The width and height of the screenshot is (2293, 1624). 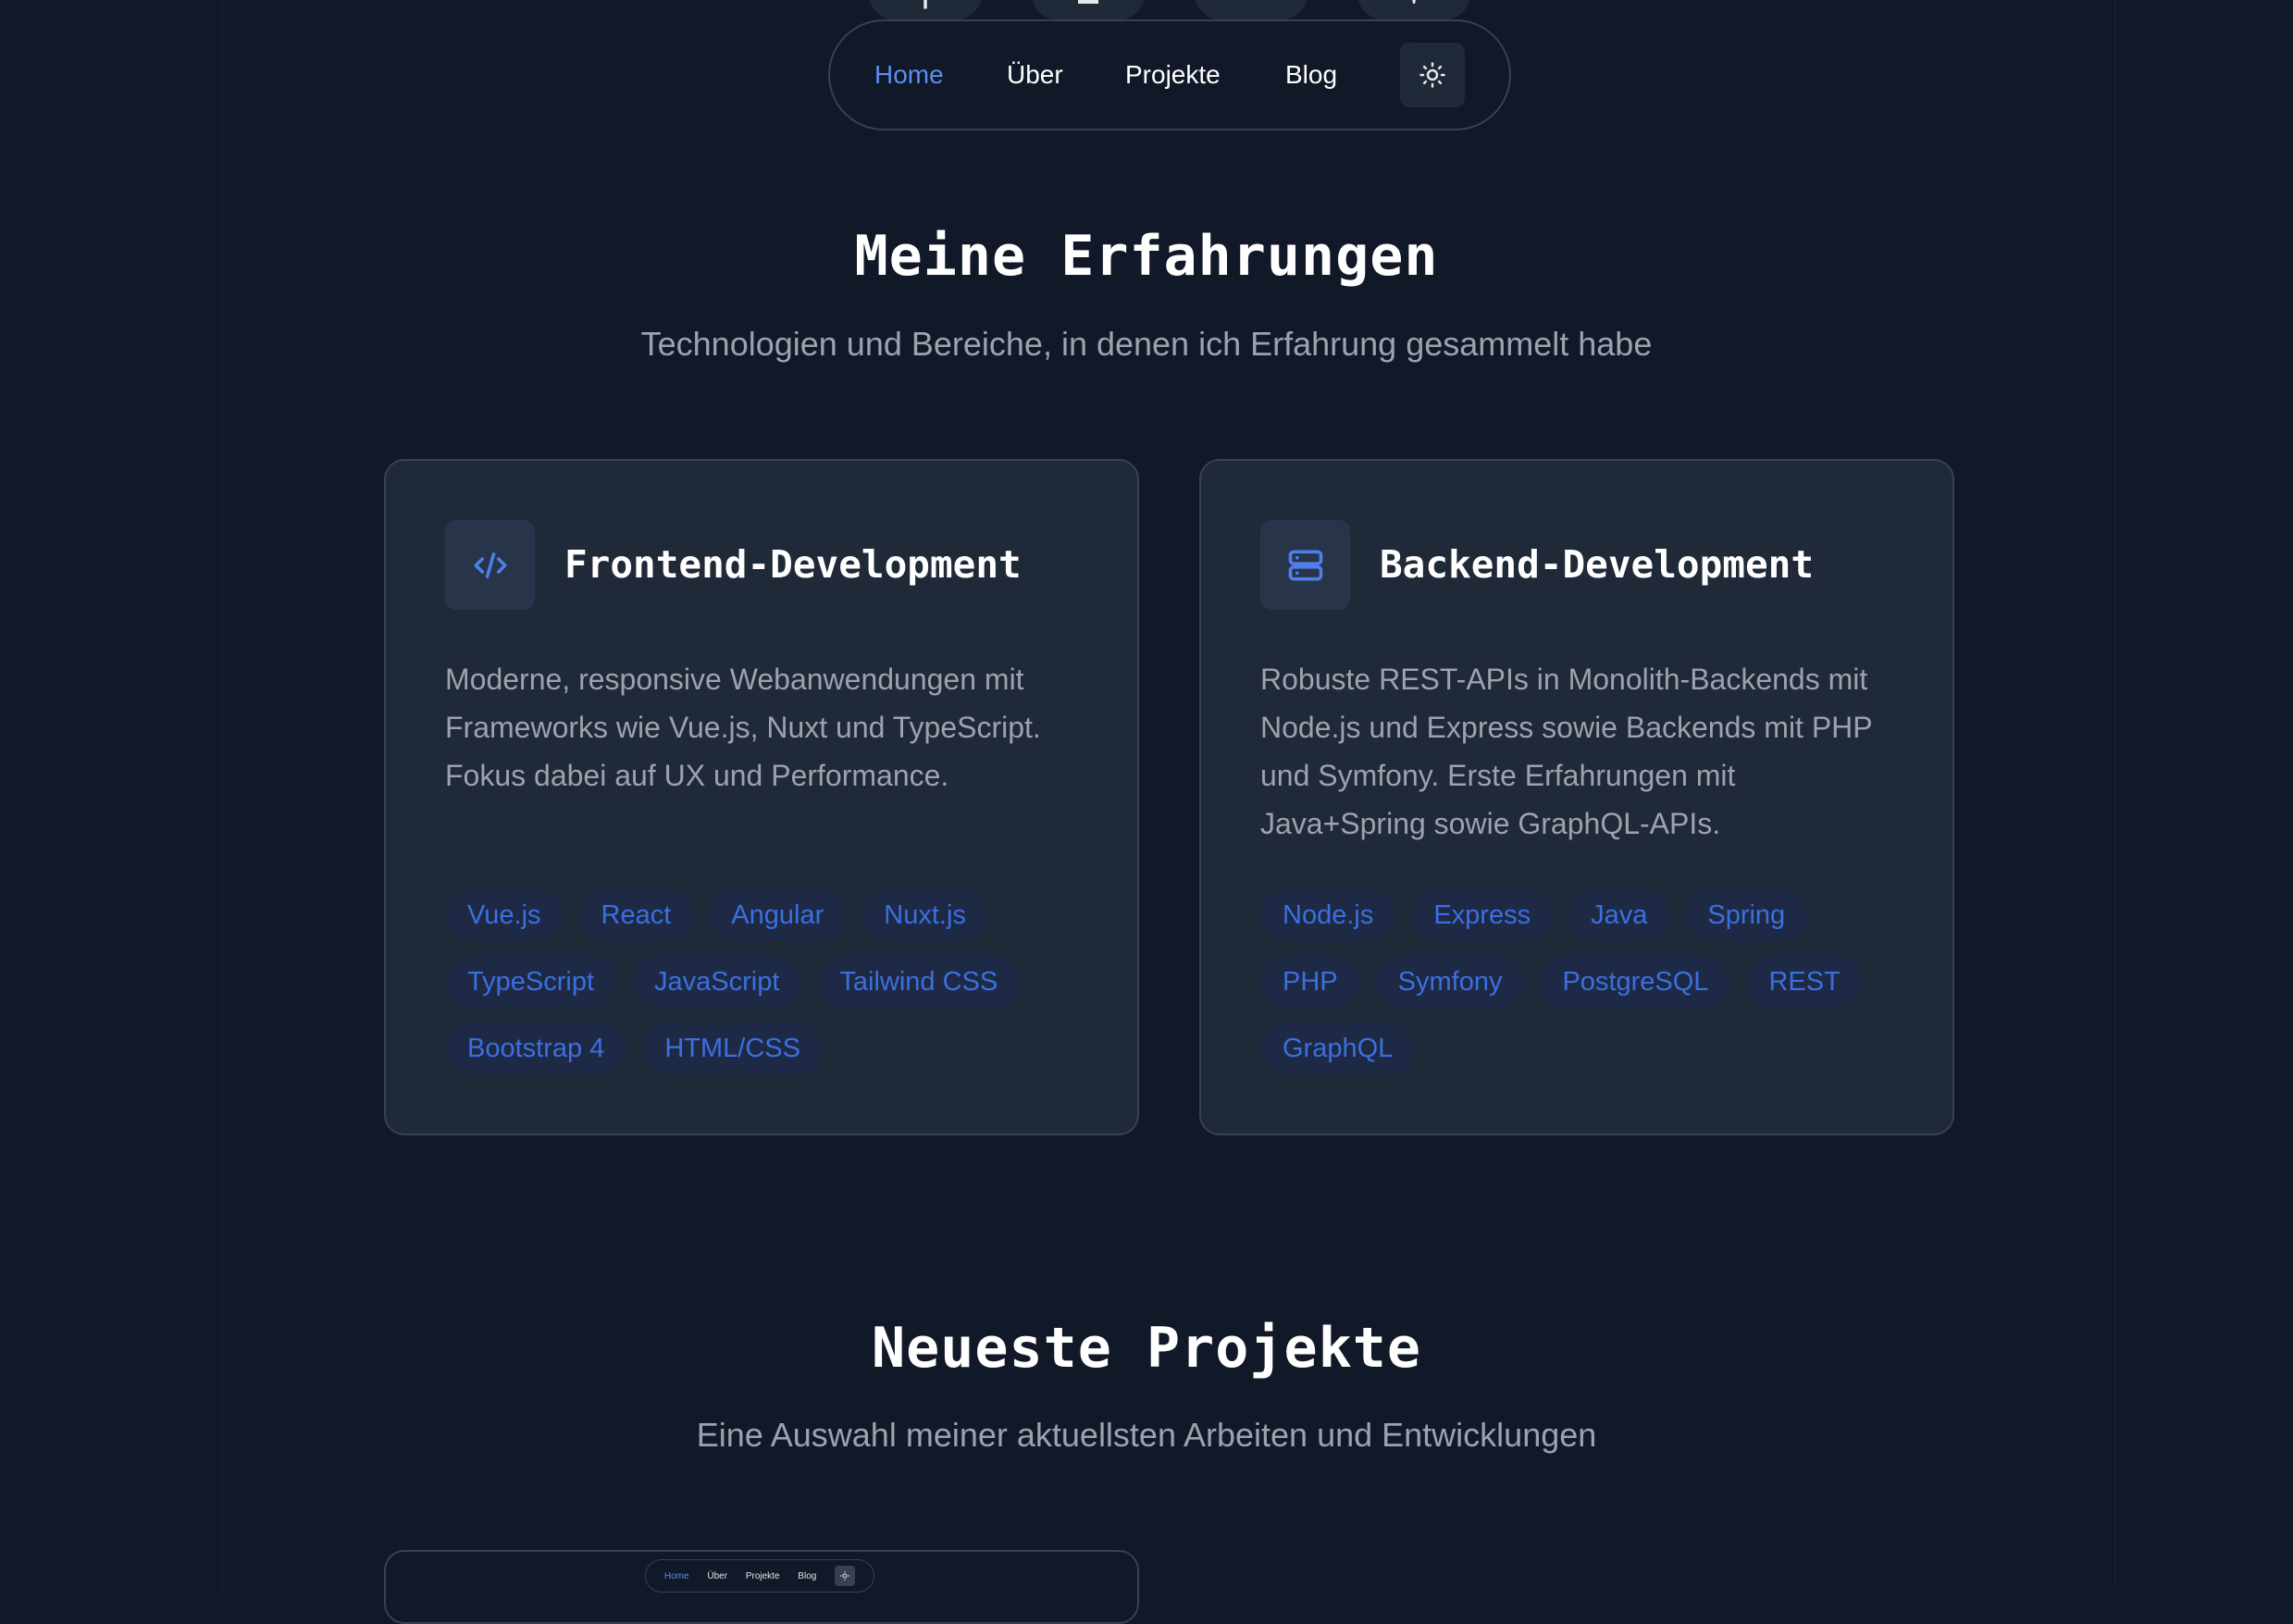 What do you see at coordinates (1414, 10) in the screenshot?
I see `social-link-button: ⋎` at bounding box center [1414, 10].